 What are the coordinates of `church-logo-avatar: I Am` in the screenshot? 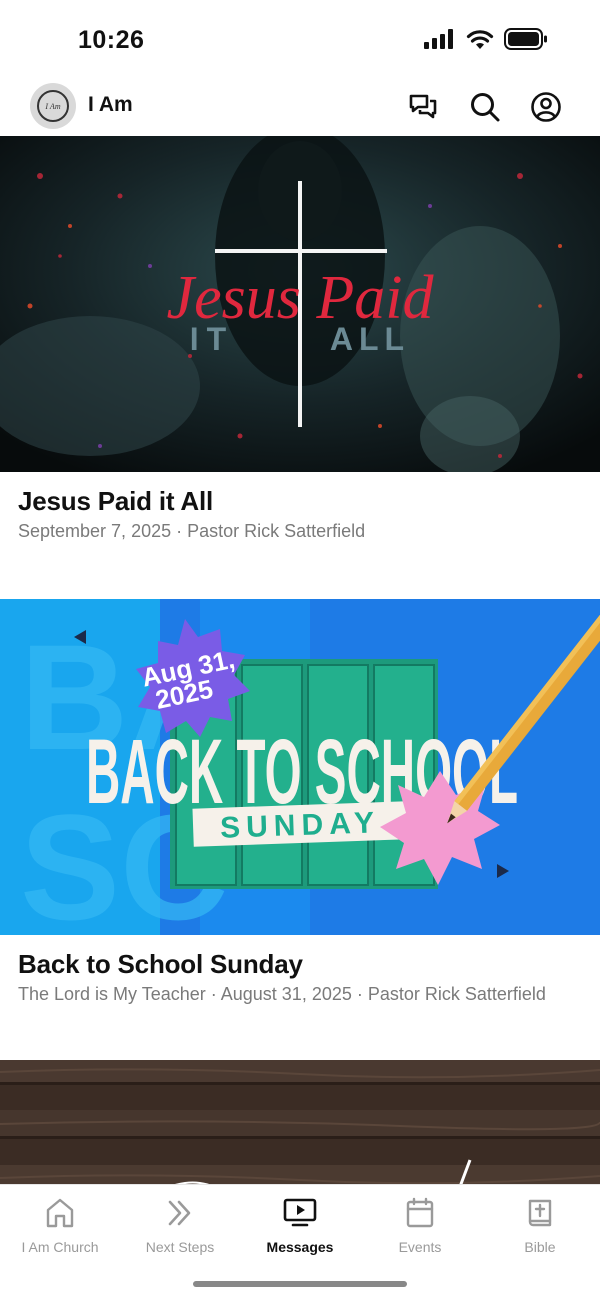 It's located at (53, 106).